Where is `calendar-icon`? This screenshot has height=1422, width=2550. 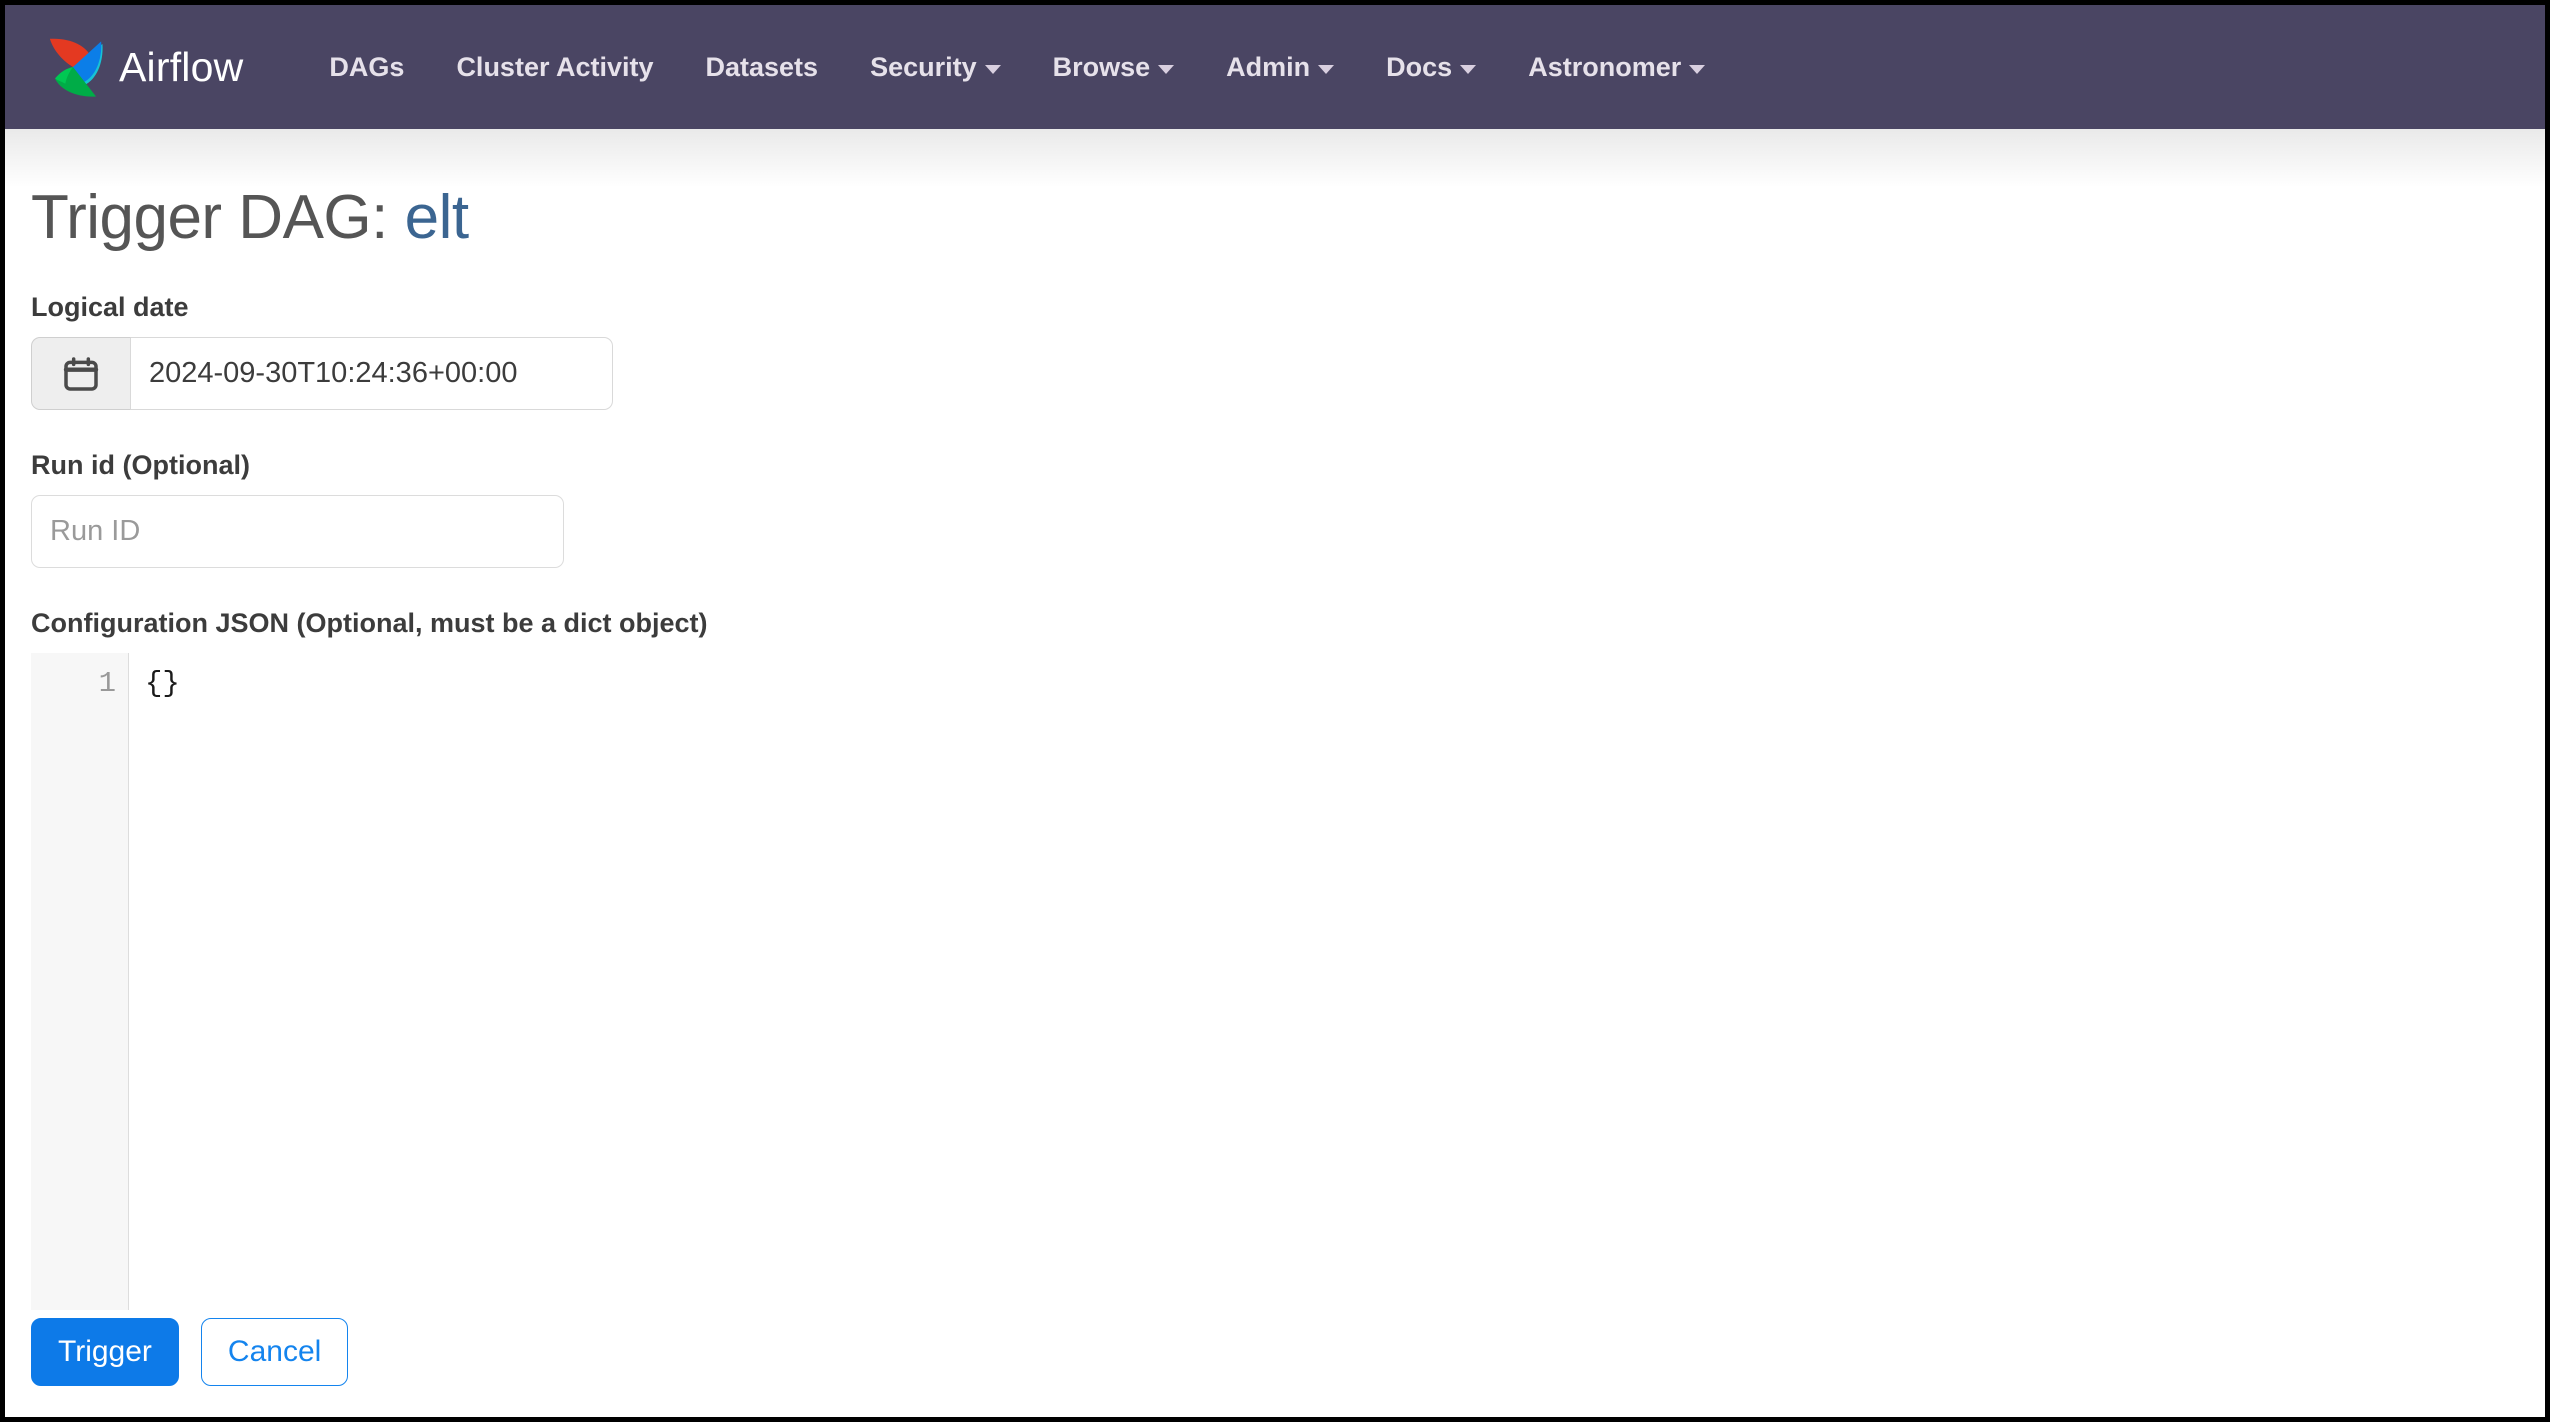
calendar-icon is located at coordinates (81, 374).